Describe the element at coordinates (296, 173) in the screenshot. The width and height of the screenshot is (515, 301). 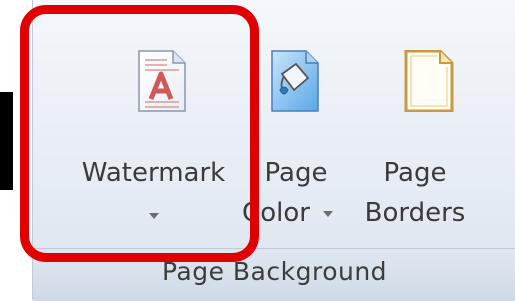
I see `page-color-label-line1: Page` at that location.